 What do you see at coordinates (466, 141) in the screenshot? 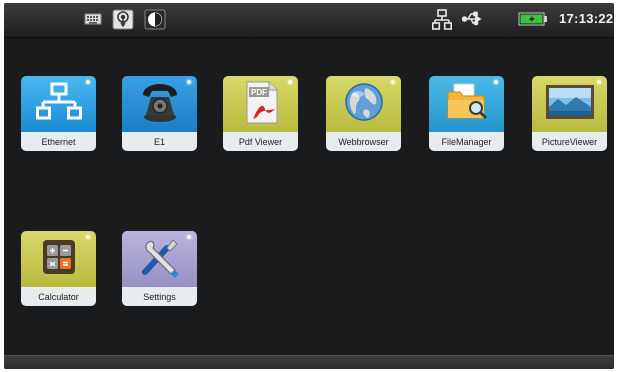
I see `app-label: FileManager` at bounding box center [466, 141].